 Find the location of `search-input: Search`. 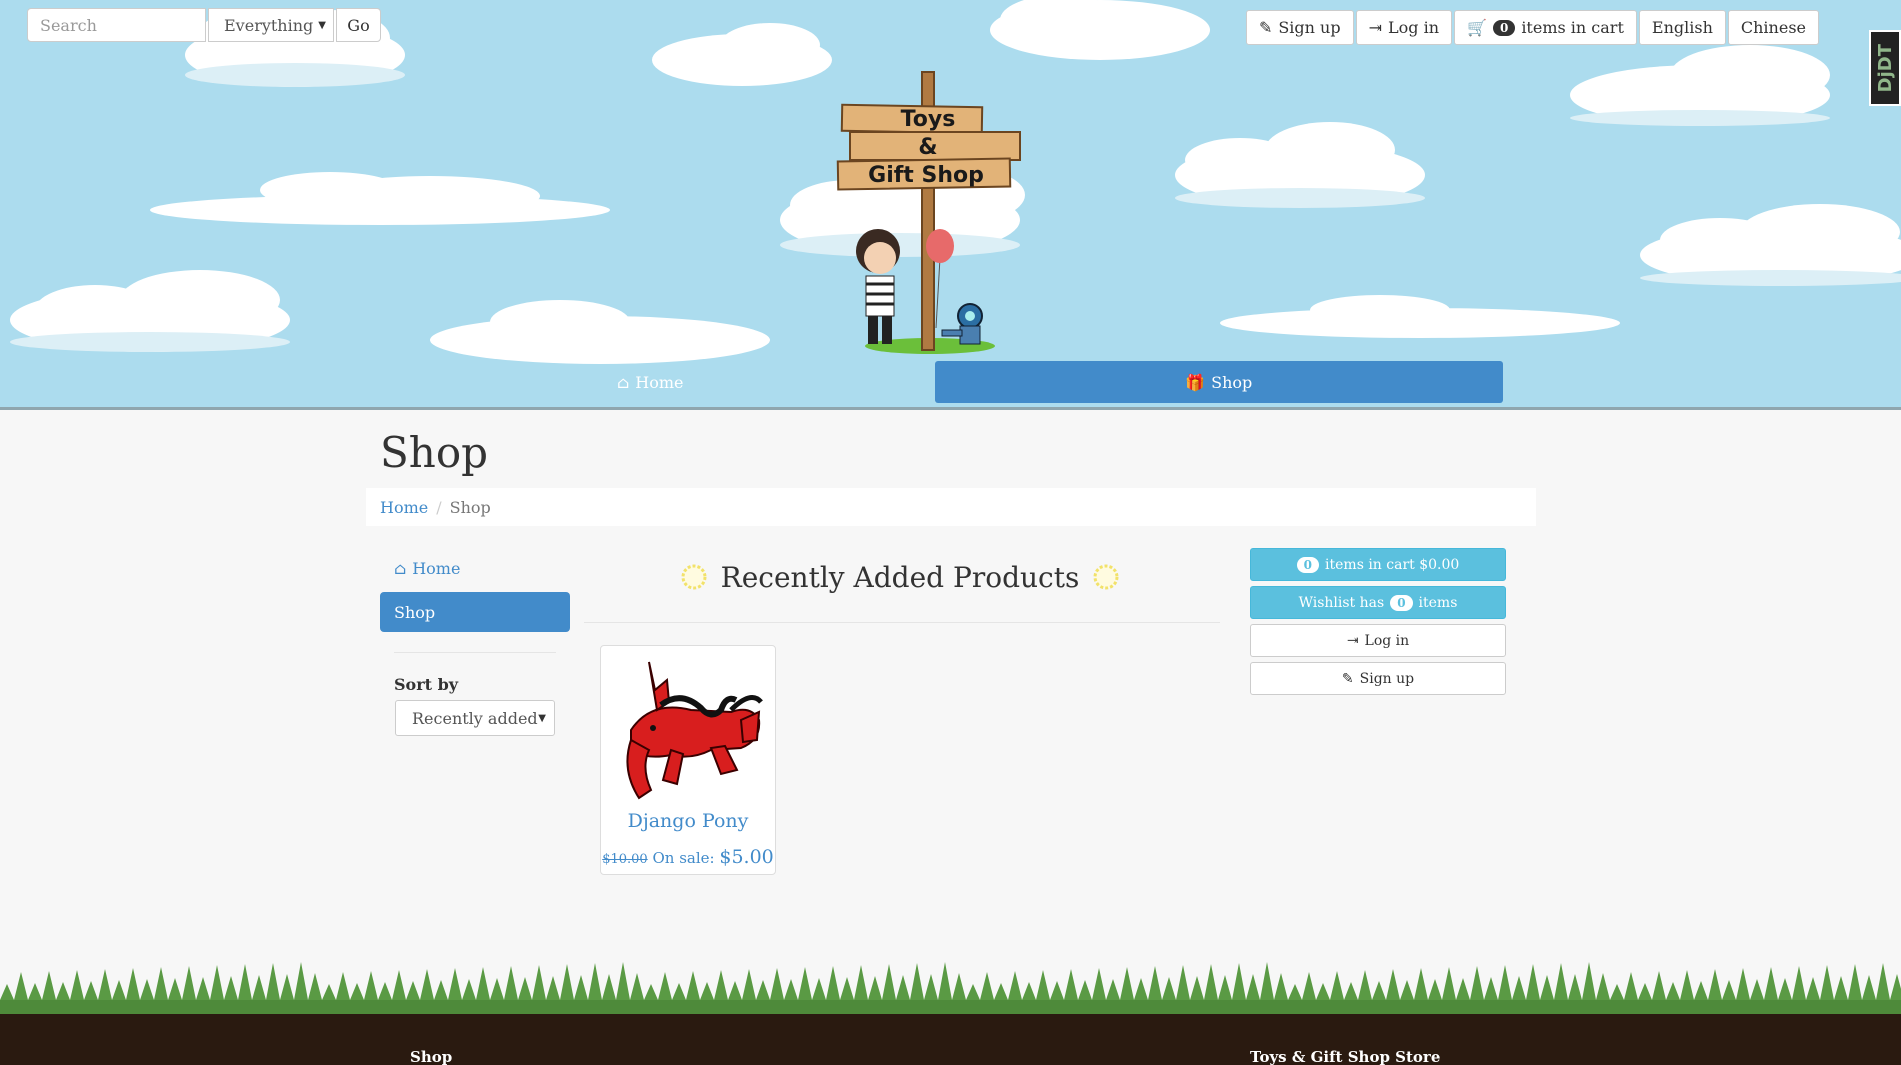

search-input: Search is located at coordinates (116, 25).